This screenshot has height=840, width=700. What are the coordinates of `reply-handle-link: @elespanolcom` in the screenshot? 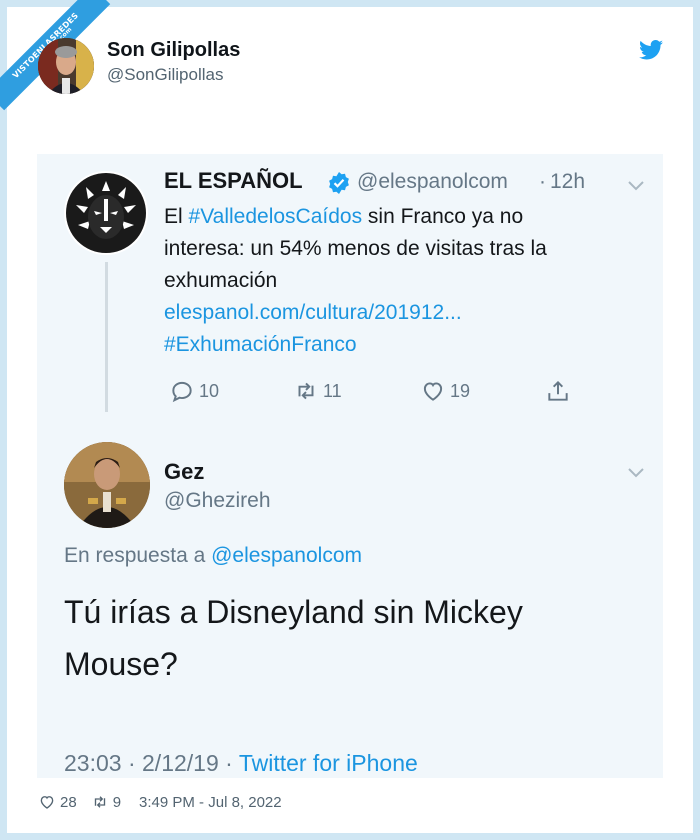 It's located at (286, 555).